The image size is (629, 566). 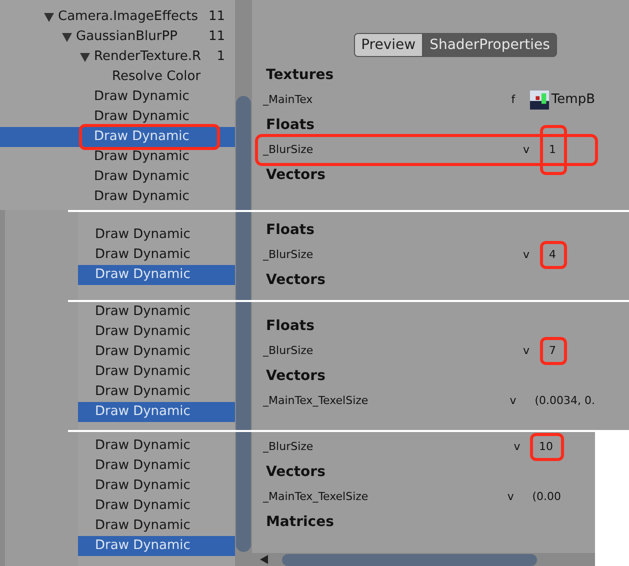 What do you see at coordinates (156, 77) in the screenshot?
I see `item-label: Resolve Color` at bounding box center [156, 77].